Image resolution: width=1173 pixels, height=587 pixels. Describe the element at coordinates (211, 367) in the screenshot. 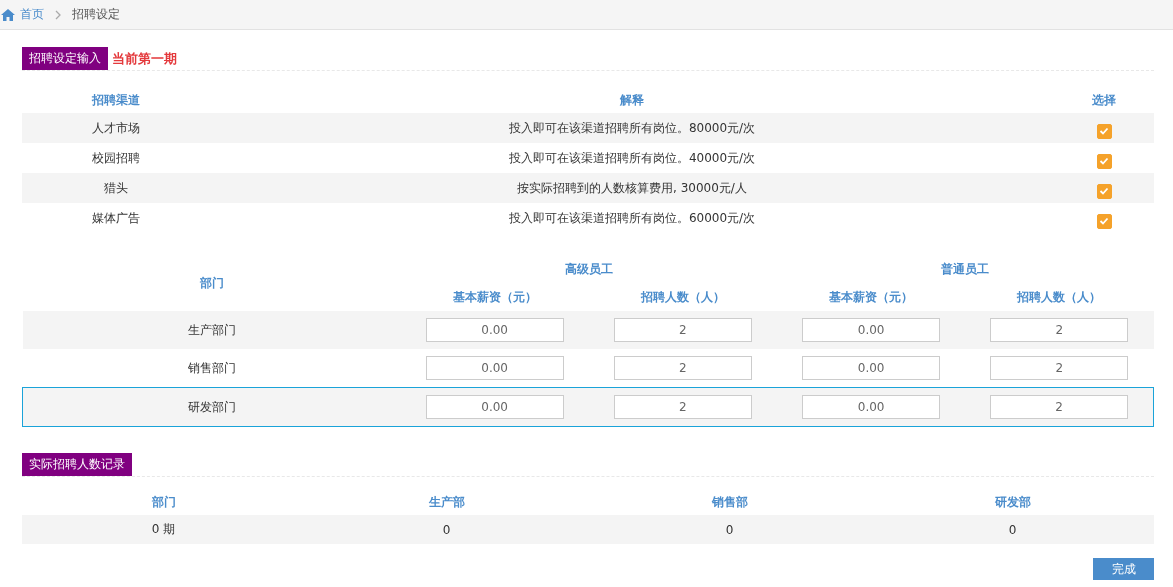

I see `table-cell: 销售部门` at that location.